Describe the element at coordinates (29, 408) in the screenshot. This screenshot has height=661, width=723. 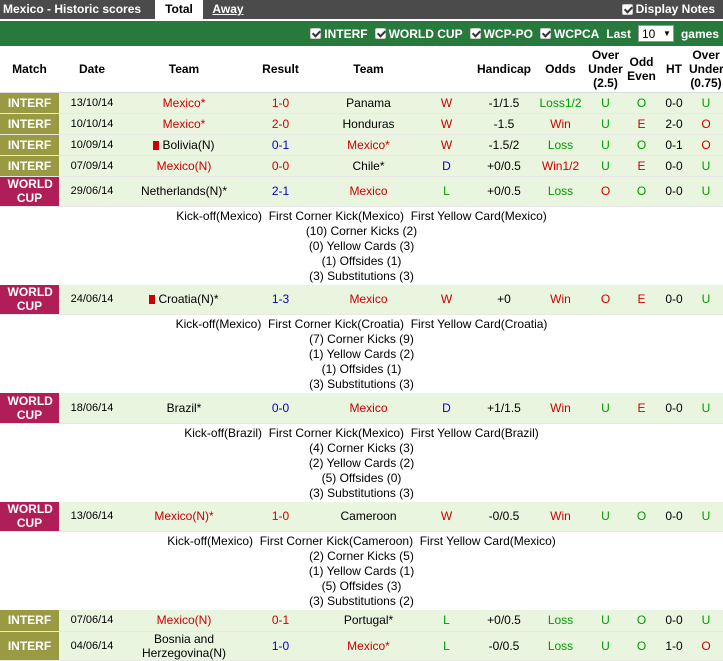
I see `competition-badge: WORLD CUP` at that location.